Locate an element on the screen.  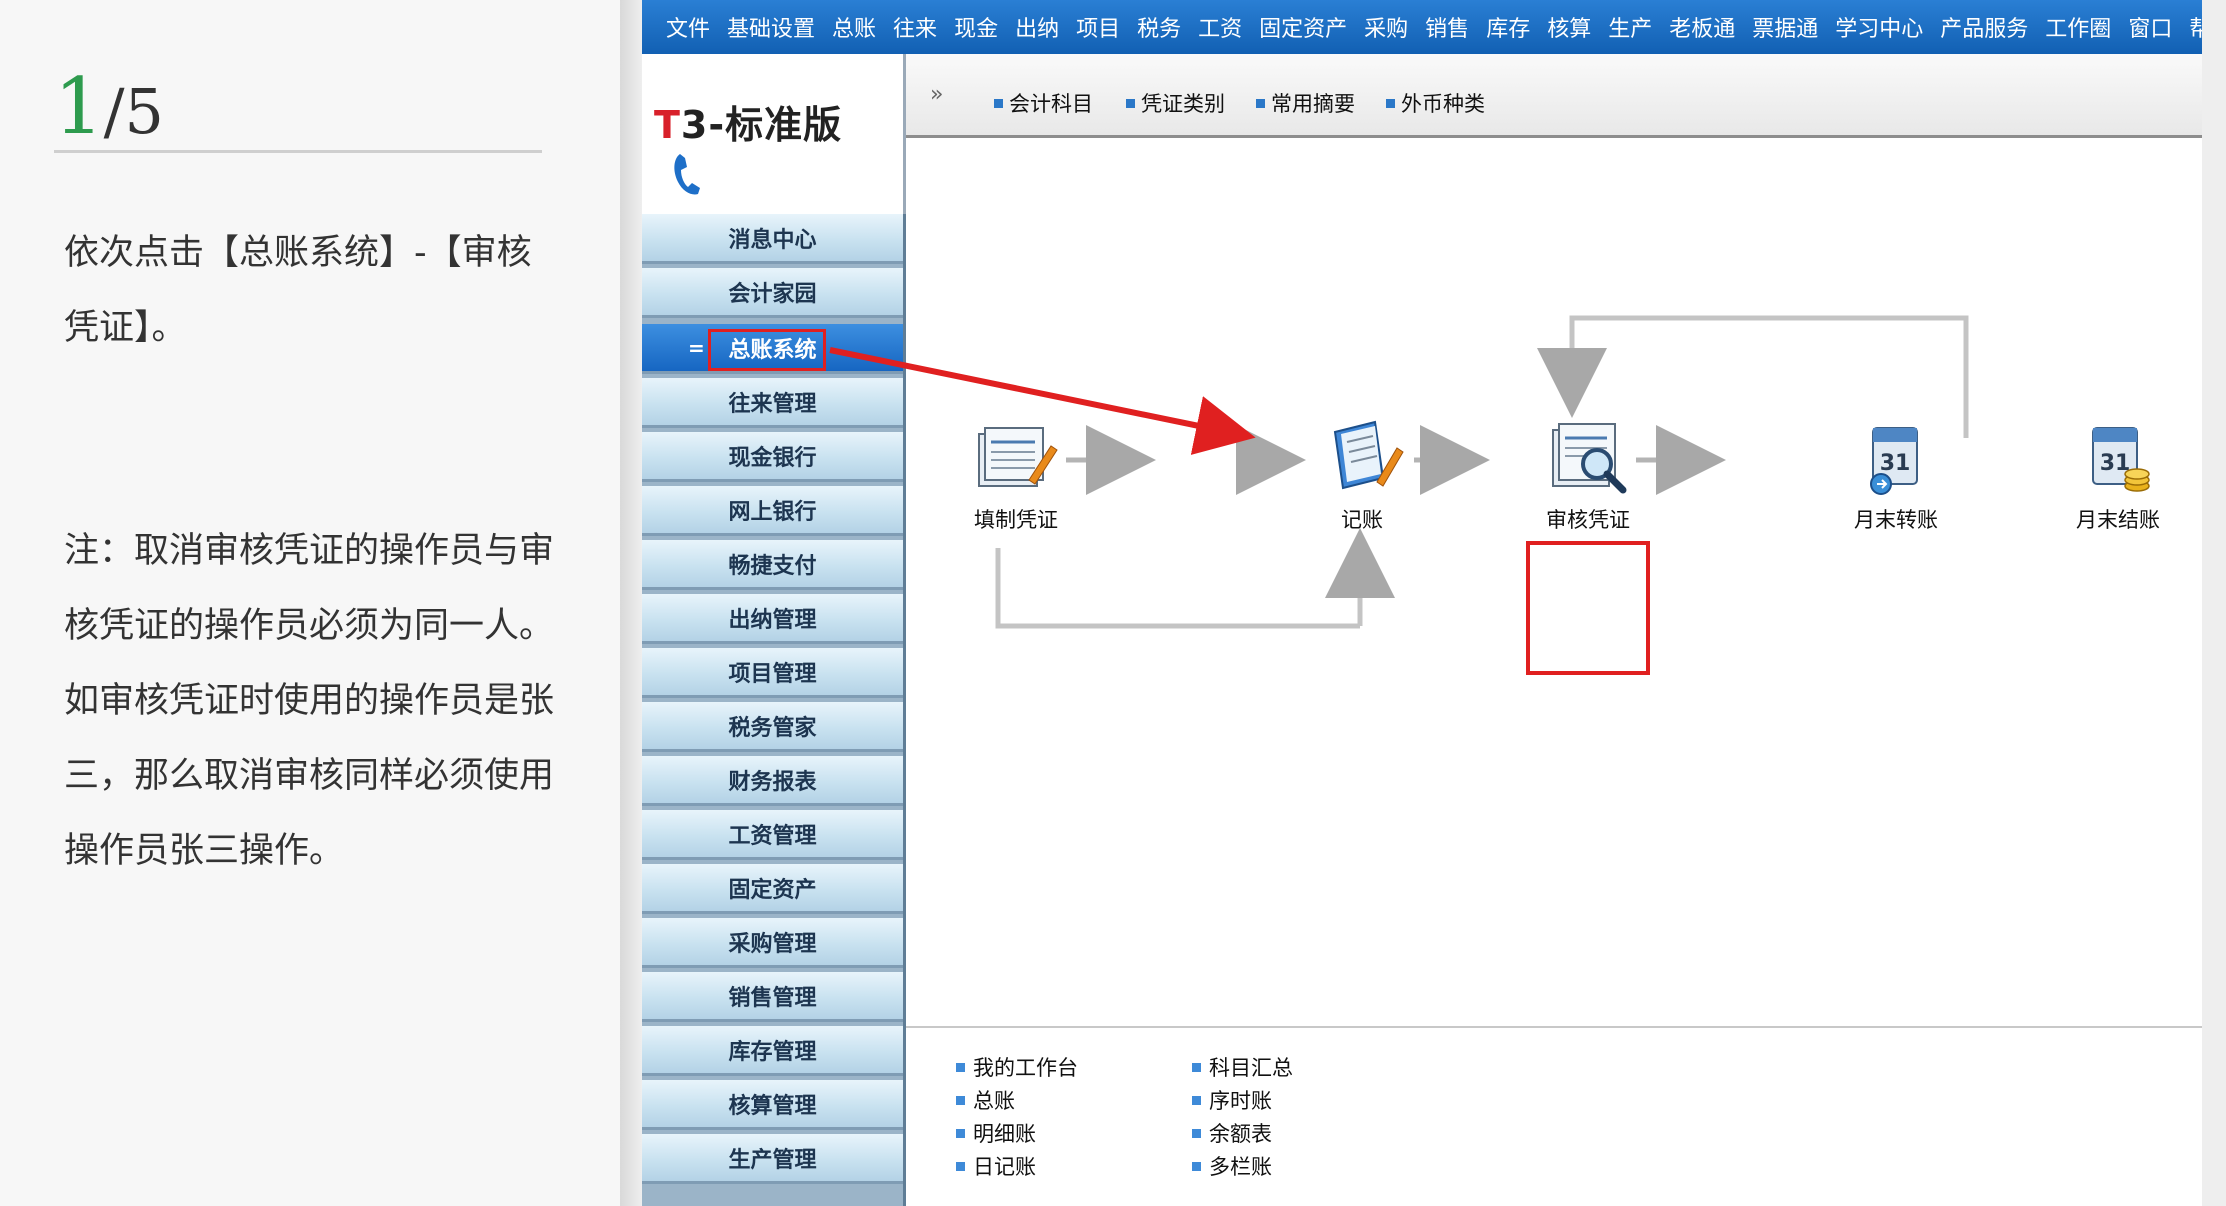
collapse-icon: = is located at coordinates (696, 348).